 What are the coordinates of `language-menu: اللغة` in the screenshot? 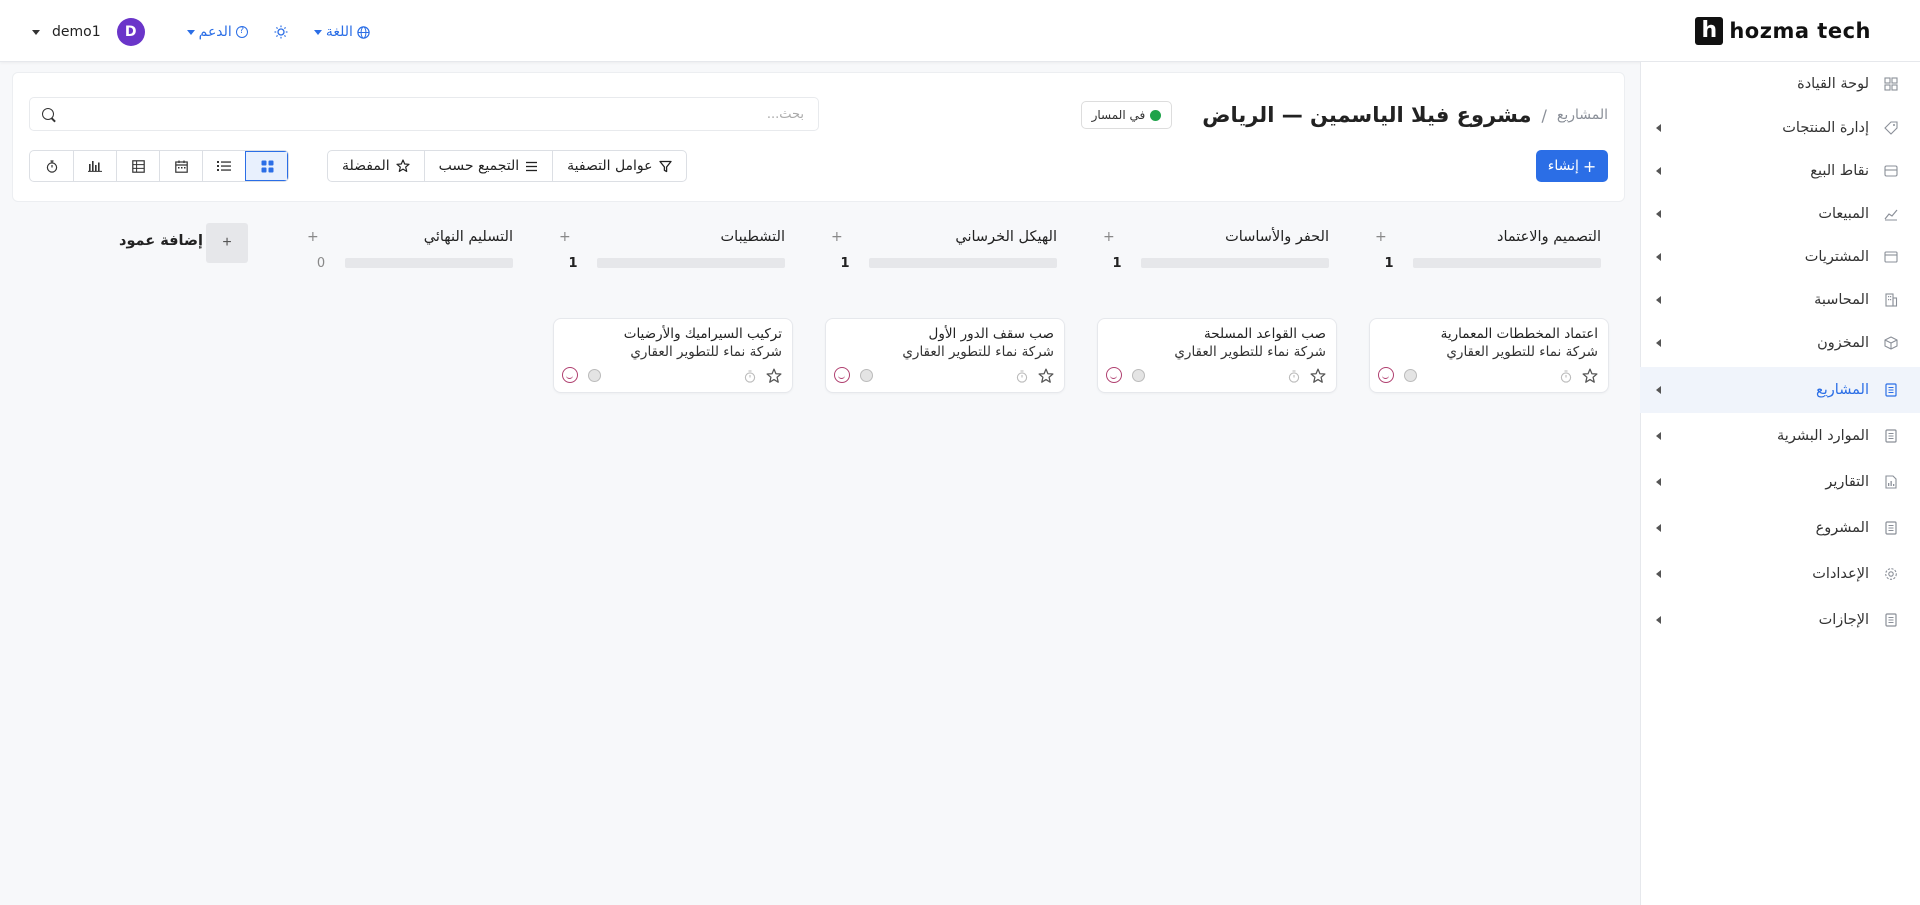 It's located at (341, 32).